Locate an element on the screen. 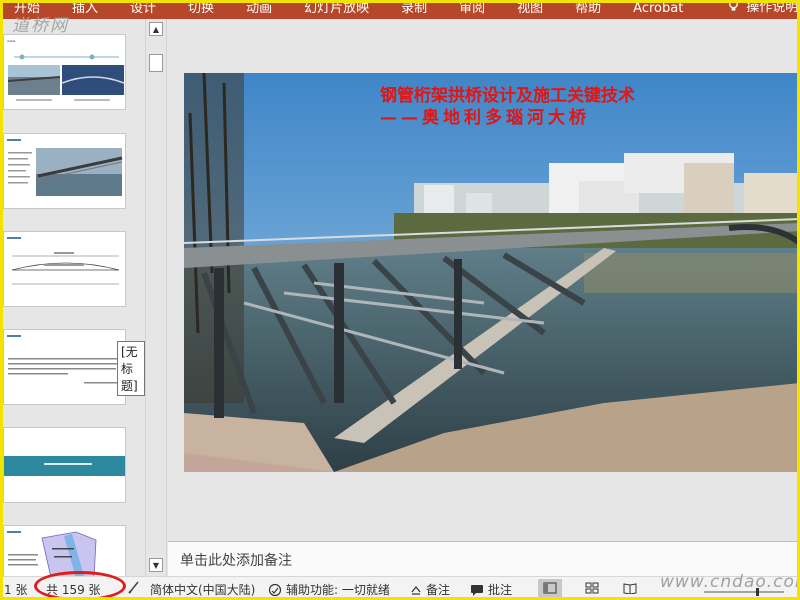 Image resolution: width=800 pixels, height=600 pixels. tab-transitions: 切换 is located at coordinates (201, 8).